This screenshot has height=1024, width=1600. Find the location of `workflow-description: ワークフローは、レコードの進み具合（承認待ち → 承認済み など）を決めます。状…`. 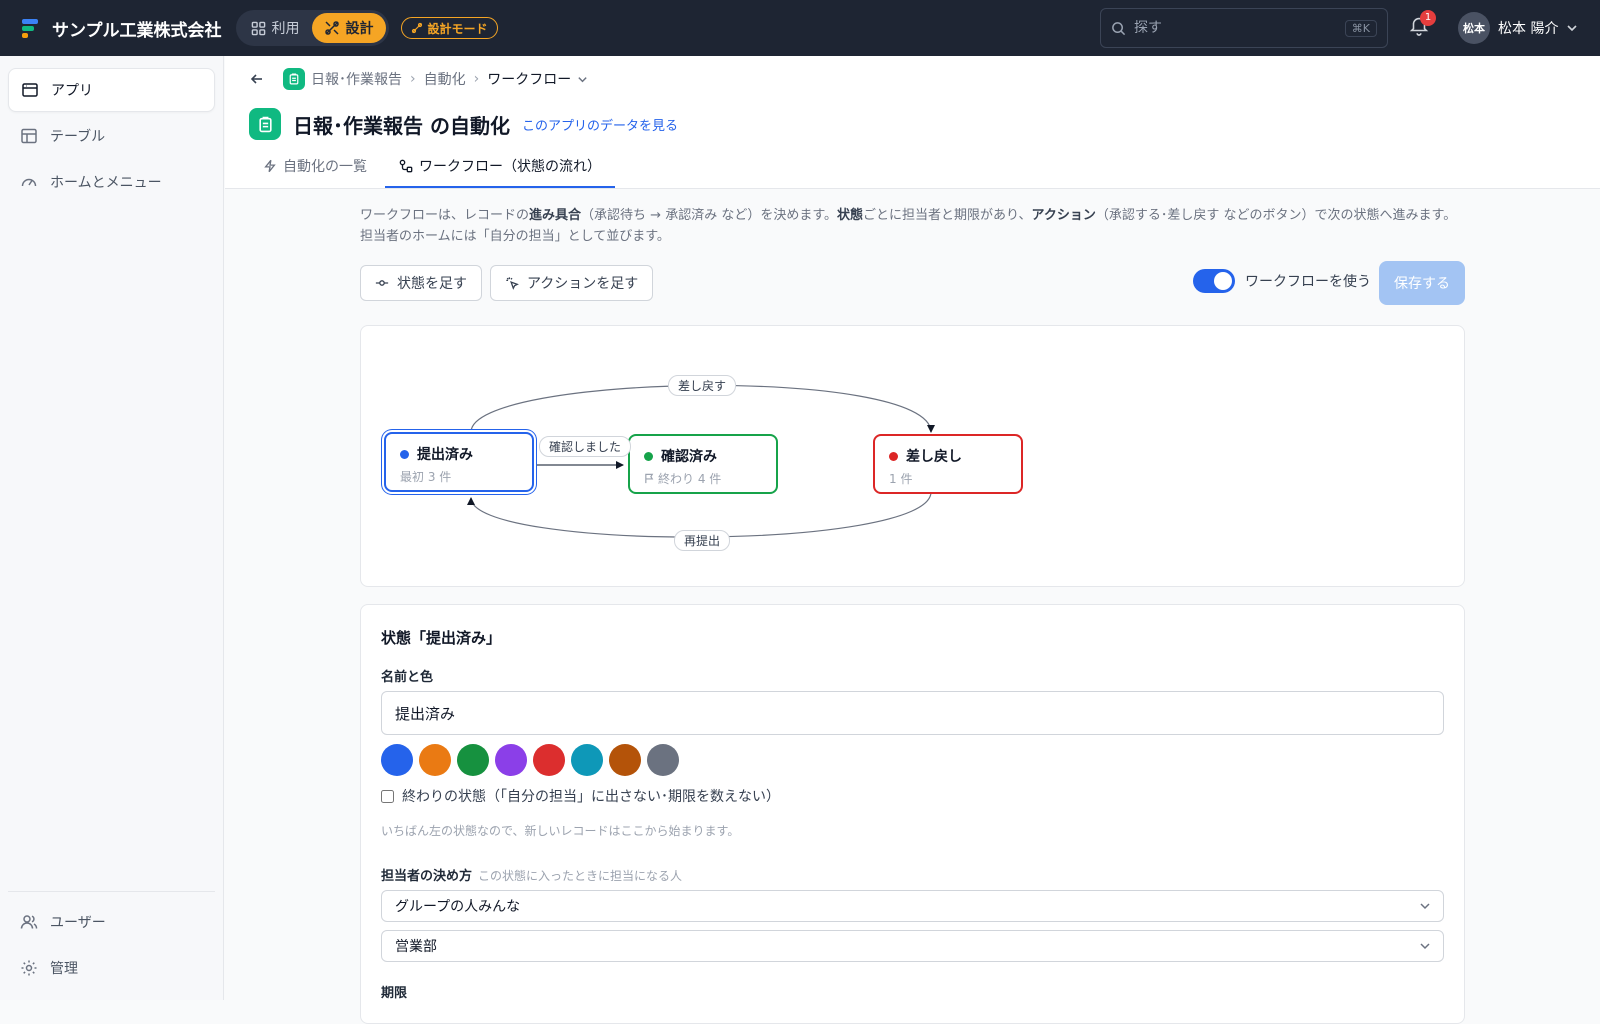

workflow-description: ワークフローは、レコードの進み具合（承認待ち → 承認済み など）を決めます。状… is located at coordinates (908, 226).